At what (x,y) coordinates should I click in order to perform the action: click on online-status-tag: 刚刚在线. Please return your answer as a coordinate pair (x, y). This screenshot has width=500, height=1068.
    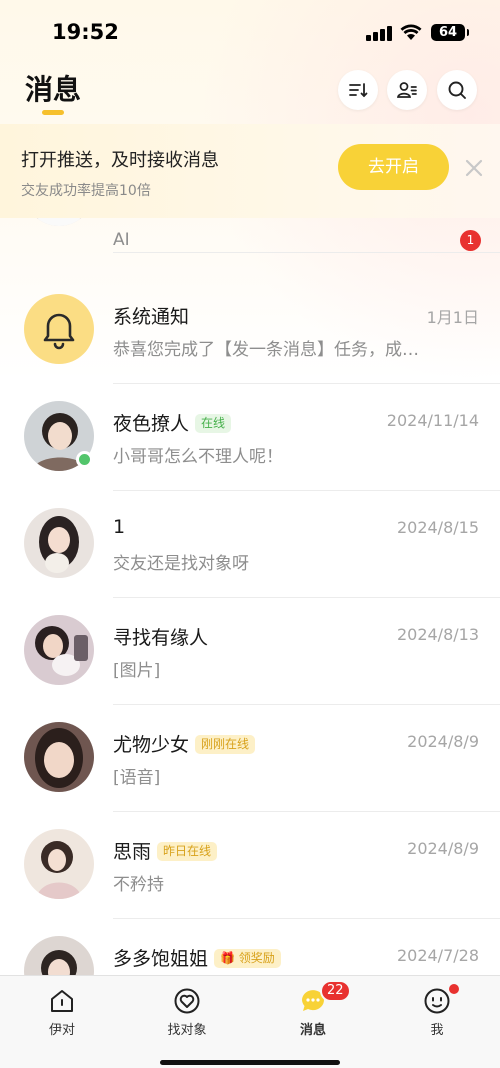
    Looking at the image, I should click on (225, 744).